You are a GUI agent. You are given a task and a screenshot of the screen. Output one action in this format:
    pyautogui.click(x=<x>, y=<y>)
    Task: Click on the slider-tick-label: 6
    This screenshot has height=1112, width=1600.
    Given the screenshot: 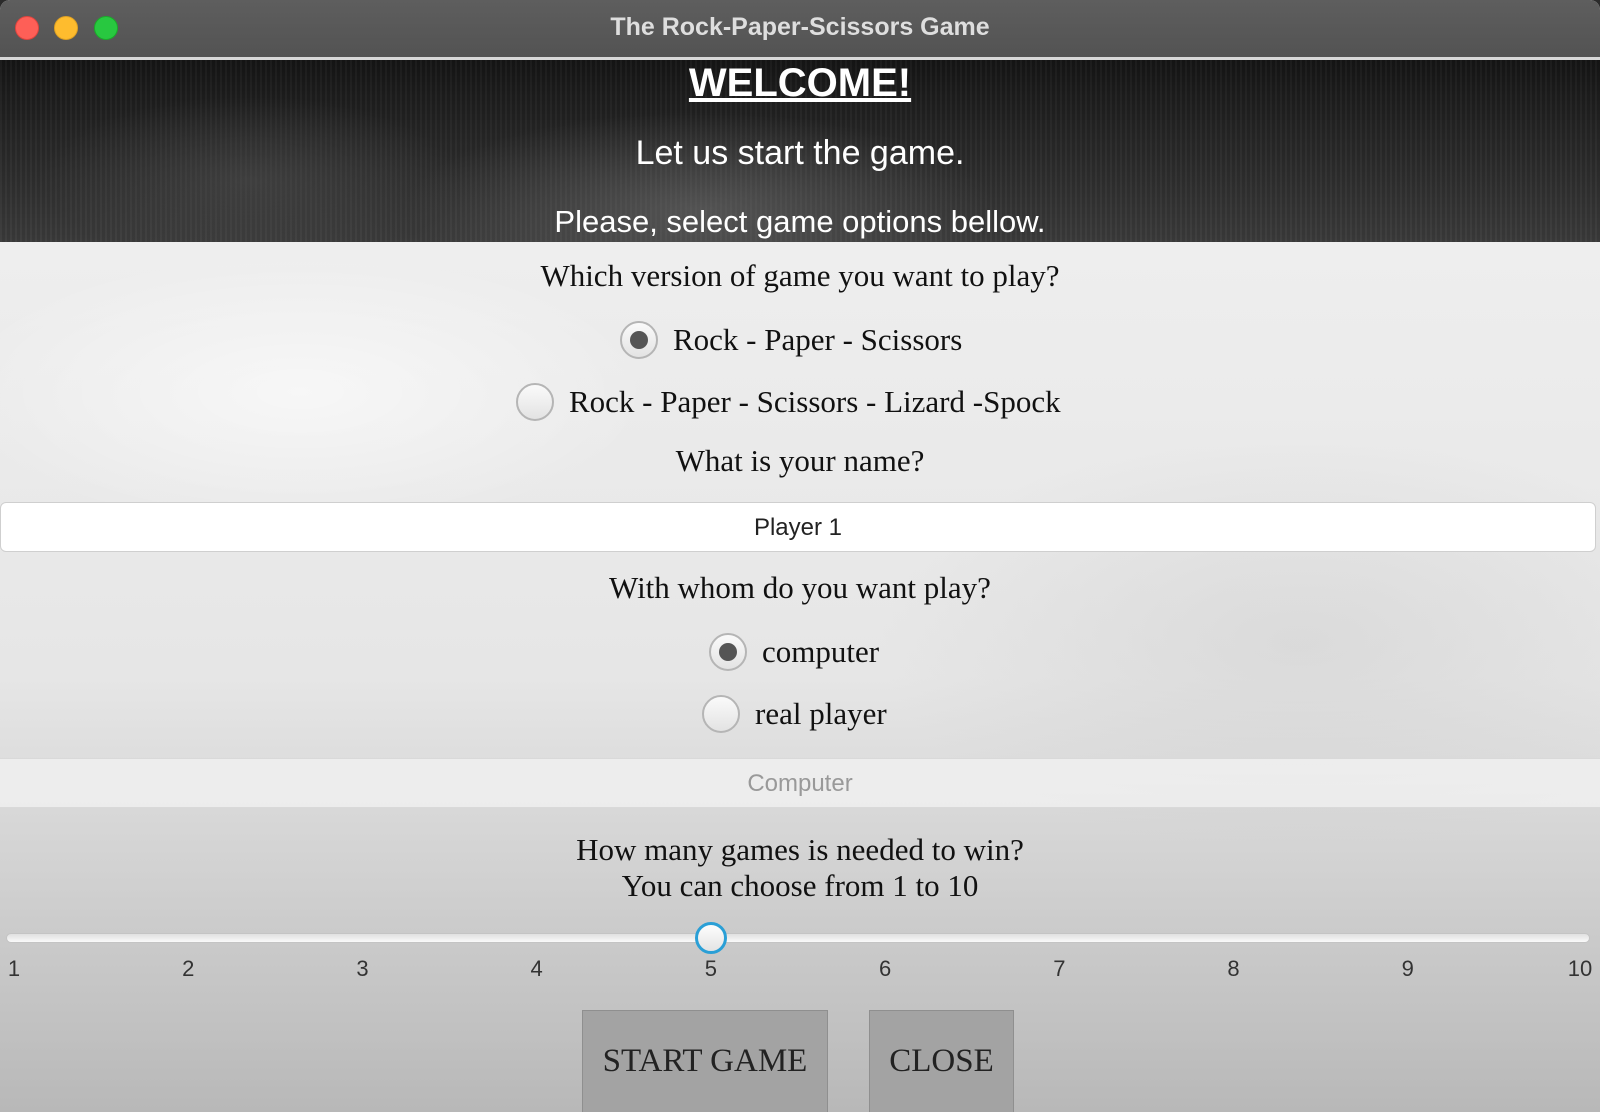 What is the action you would take?
    pyautogui.click(x=885, y=968)
    